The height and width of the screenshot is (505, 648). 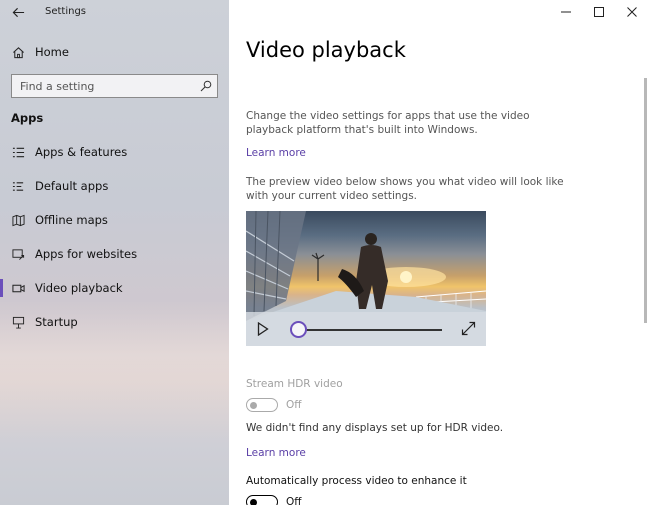 I want to click on learn-more-link-hdr: Learn more, so click(x=276, y=453).